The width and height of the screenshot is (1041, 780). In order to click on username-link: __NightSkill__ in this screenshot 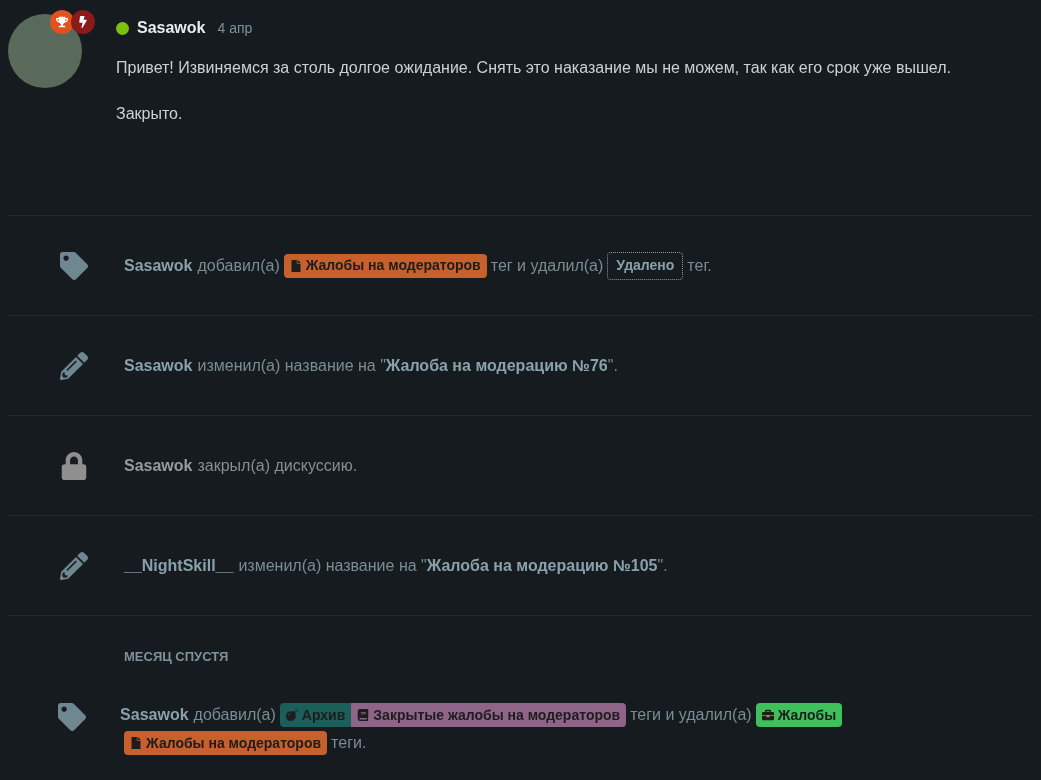, I will do `click(179, 565)`.